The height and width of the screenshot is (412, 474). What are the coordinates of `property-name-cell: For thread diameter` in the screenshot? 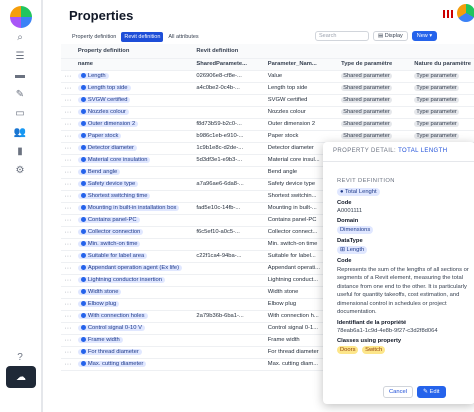 It's located at (134, 352).